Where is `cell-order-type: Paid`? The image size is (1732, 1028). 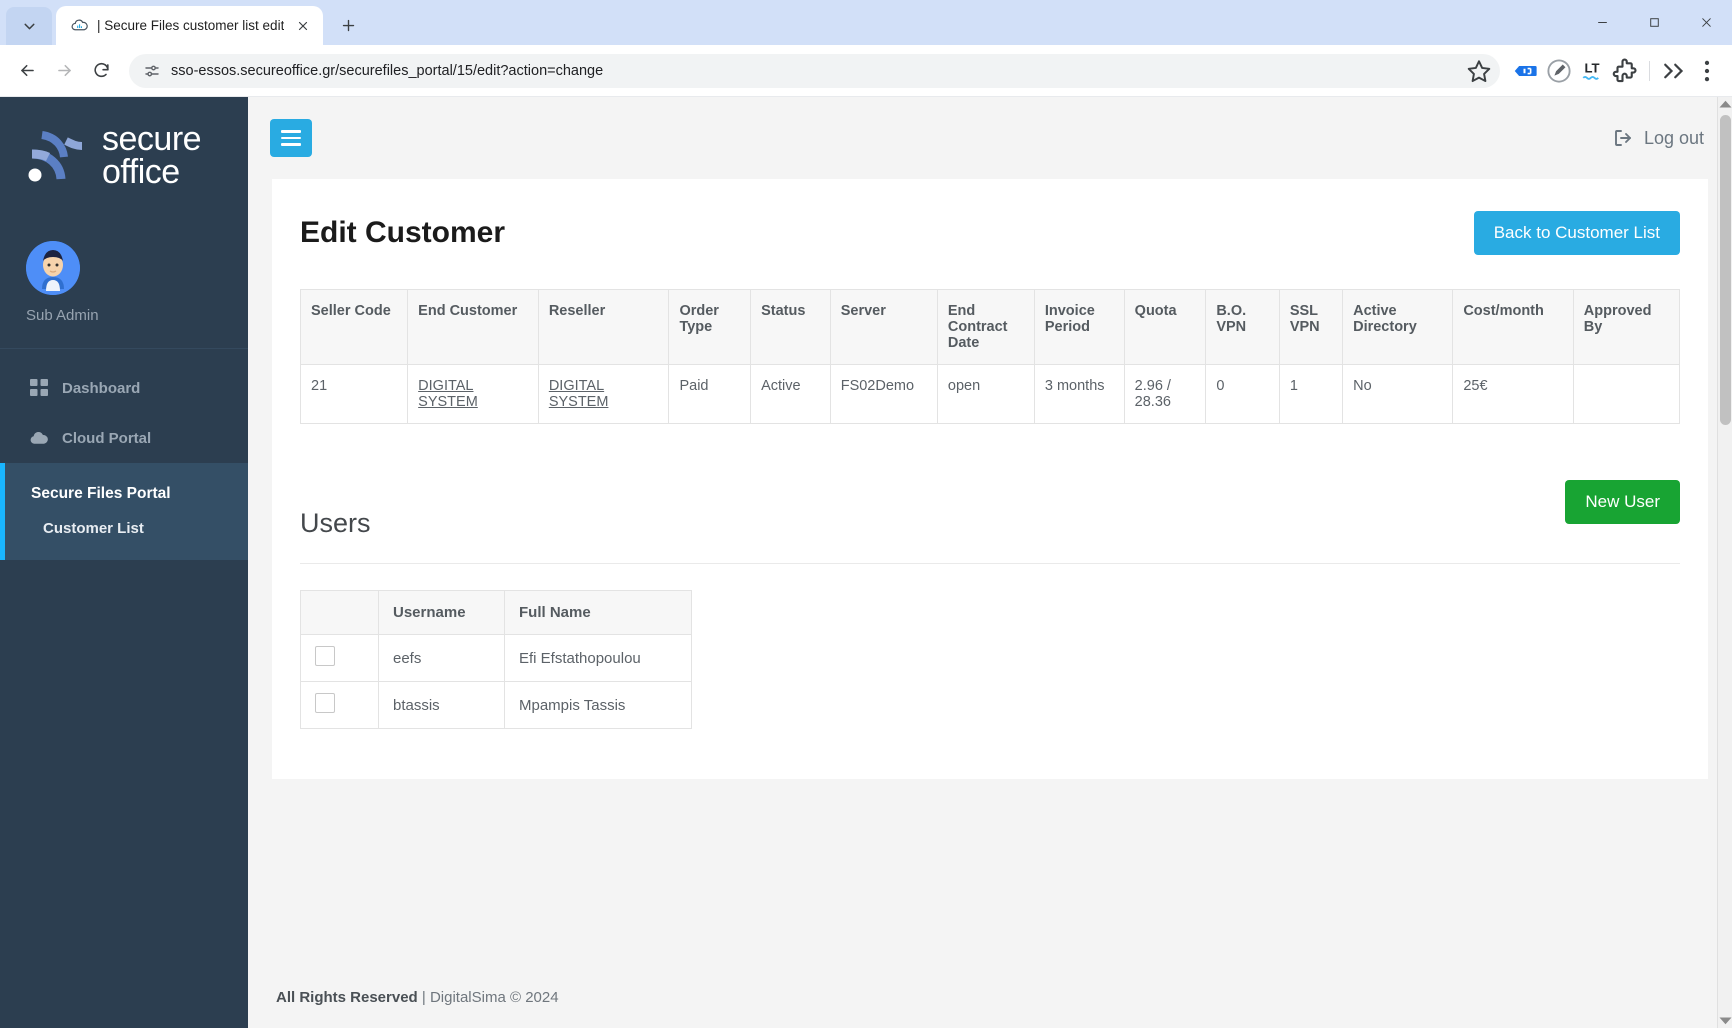 cell-order-type: Paid is located at coordinates (710, 394).